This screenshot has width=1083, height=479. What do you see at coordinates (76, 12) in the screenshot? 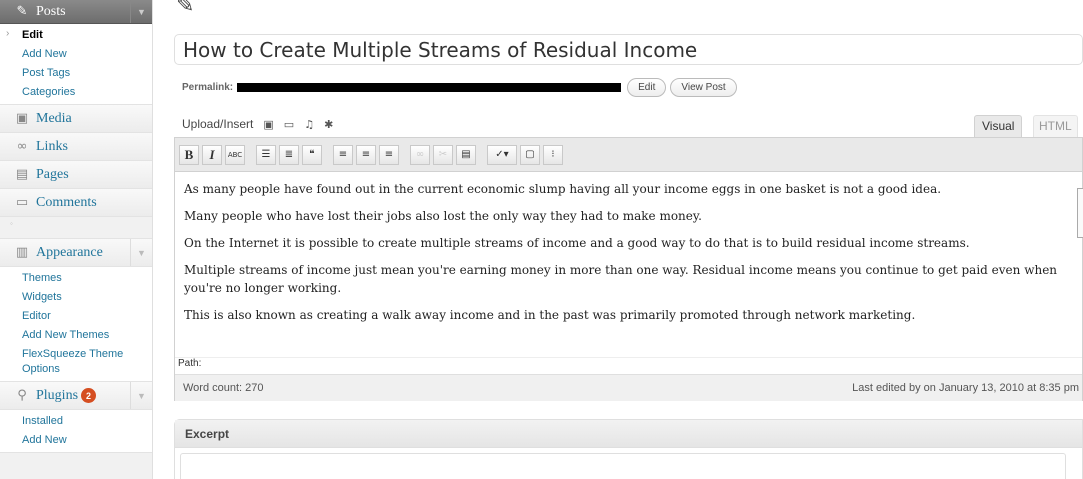
I see `menu-posts: ✎ Posts ▼` at bounding box center [76, 12].